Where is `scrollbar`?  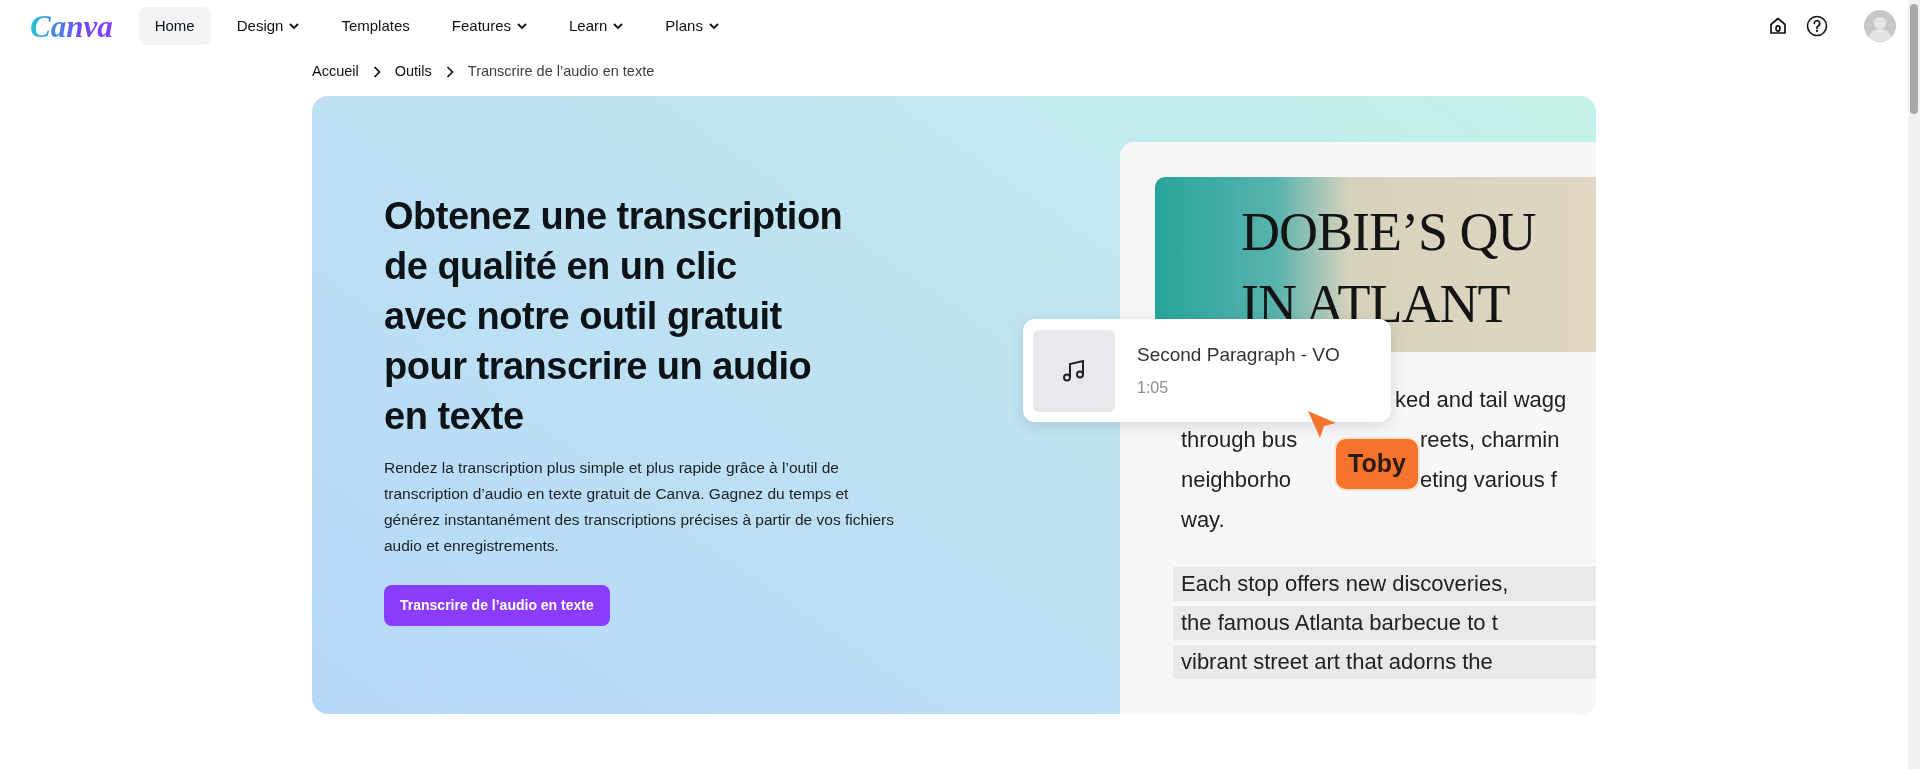 scrollbar is located at coordinates (1914, 384).